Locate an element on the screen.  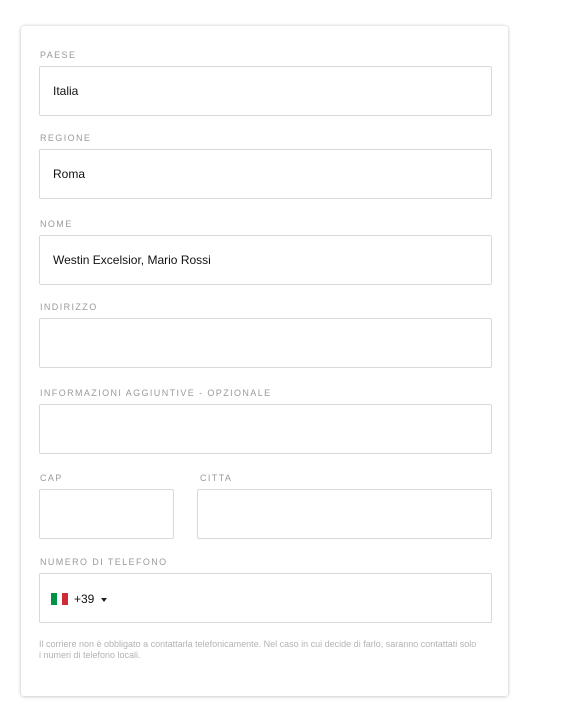
address-field is located at coordinates (265, 343).